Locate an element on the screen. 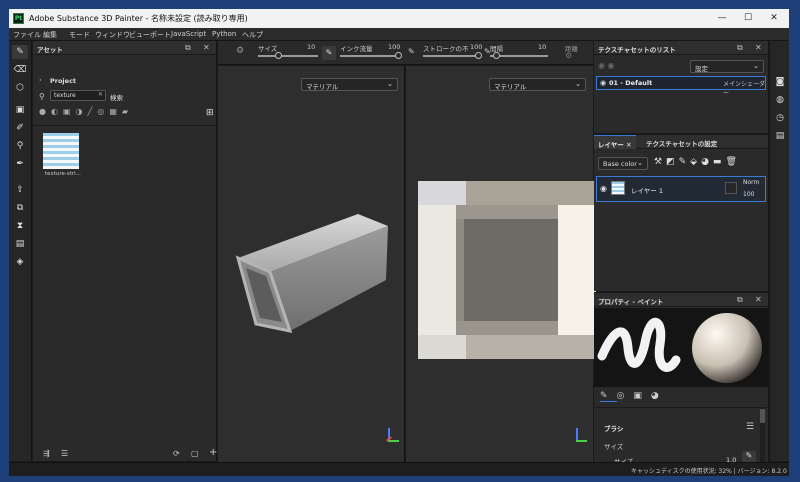  size-slider is located at coordinates (288, 56).